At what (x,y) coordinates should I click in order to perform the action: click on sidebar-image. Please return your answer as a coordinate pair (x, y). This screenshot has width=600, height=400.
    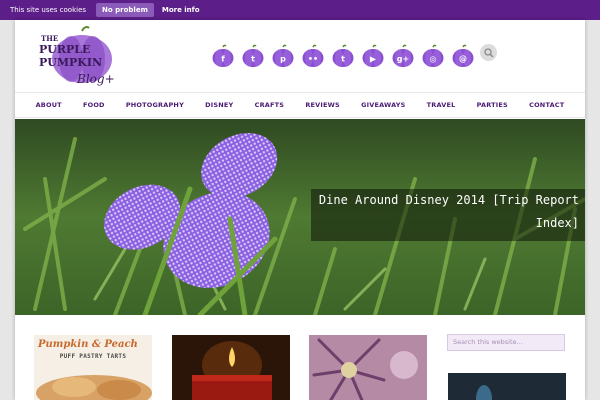
    Looking at the image, I should click on (507, 386).